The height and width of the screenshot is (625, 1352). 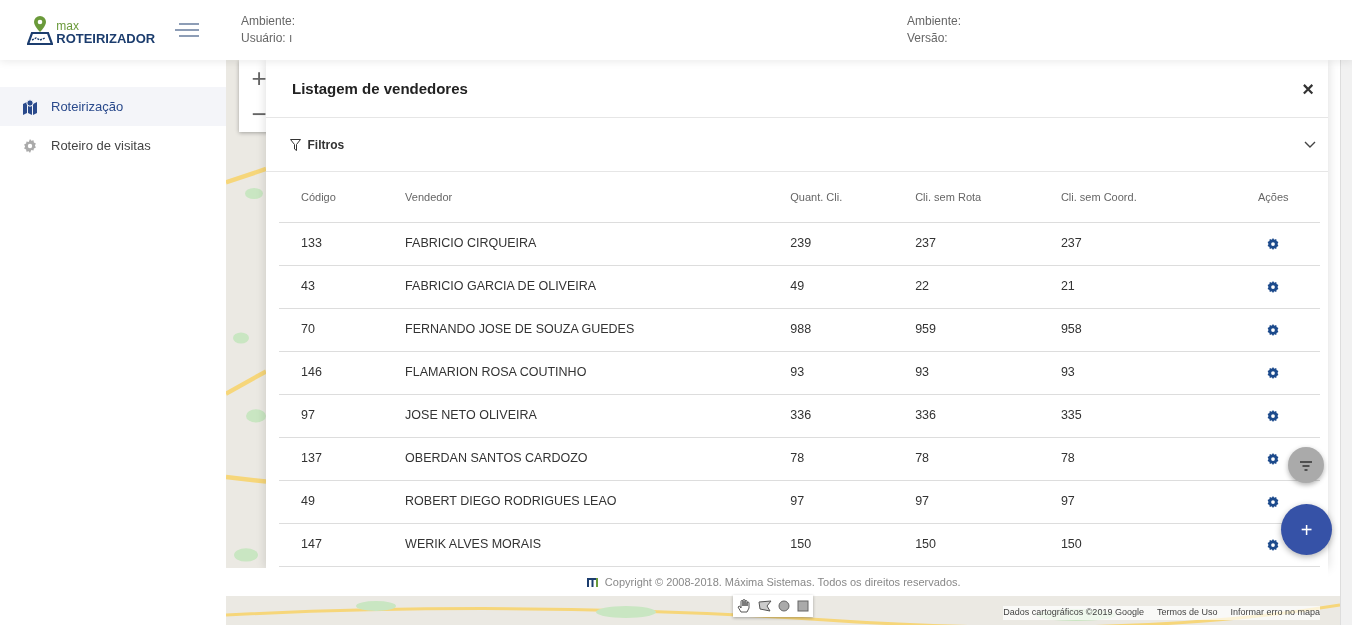 I want to click on table-cell: ROBERT DIEGO RODRIGUES LEAO, so click(x=576, y=501).